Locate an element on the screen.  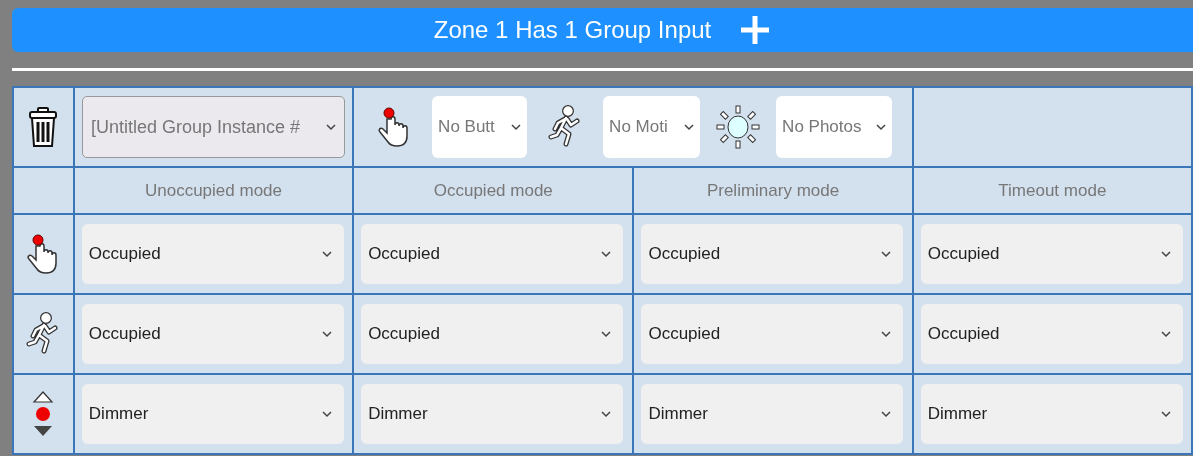
instance-dropdown: [Untitled Group Instance # is located at coordinates (213, 127).